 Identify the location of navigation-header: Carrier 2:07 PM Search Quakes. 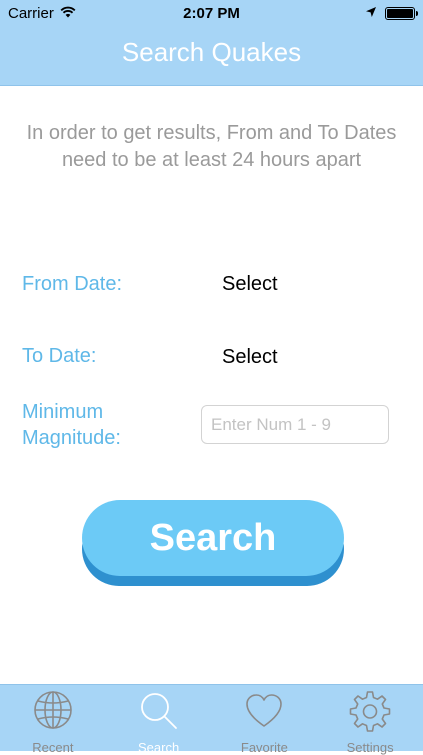
(211, 43).